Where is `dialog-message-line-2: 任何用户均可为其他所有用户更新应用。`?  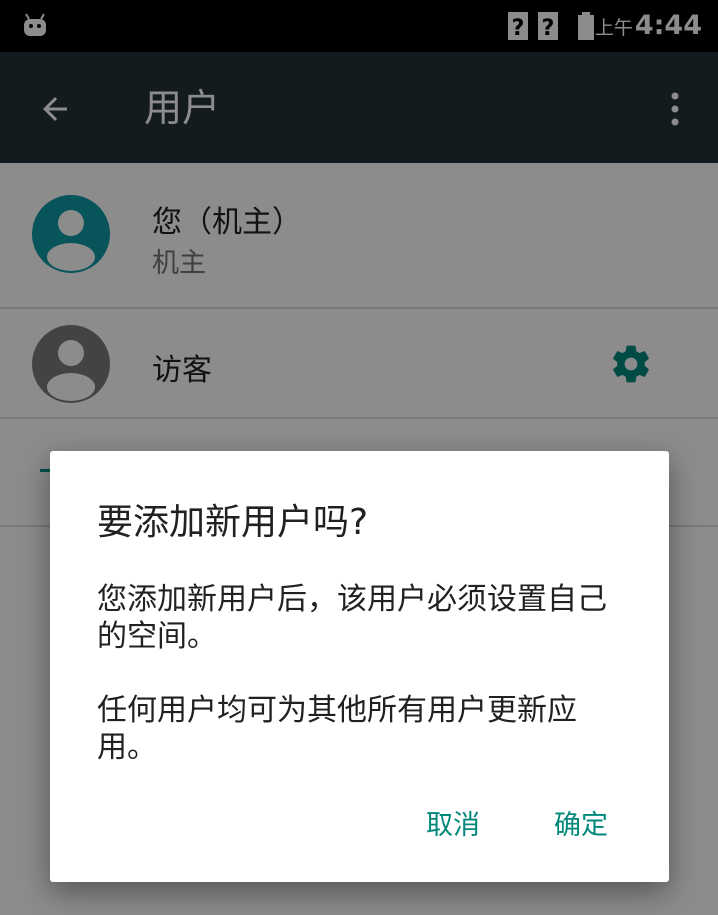 dialog-message-line-2: 任何用户均可为其他所有用户更新应用。 is located at coordinates (337, 729).